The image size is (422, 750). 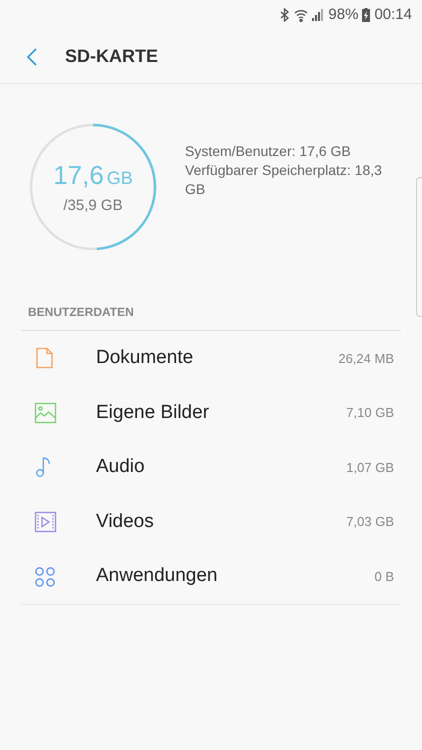 What do you see at coordinates (32, 57) in the screenshot?
I see `back-icon` at bounding box center [32, 57].